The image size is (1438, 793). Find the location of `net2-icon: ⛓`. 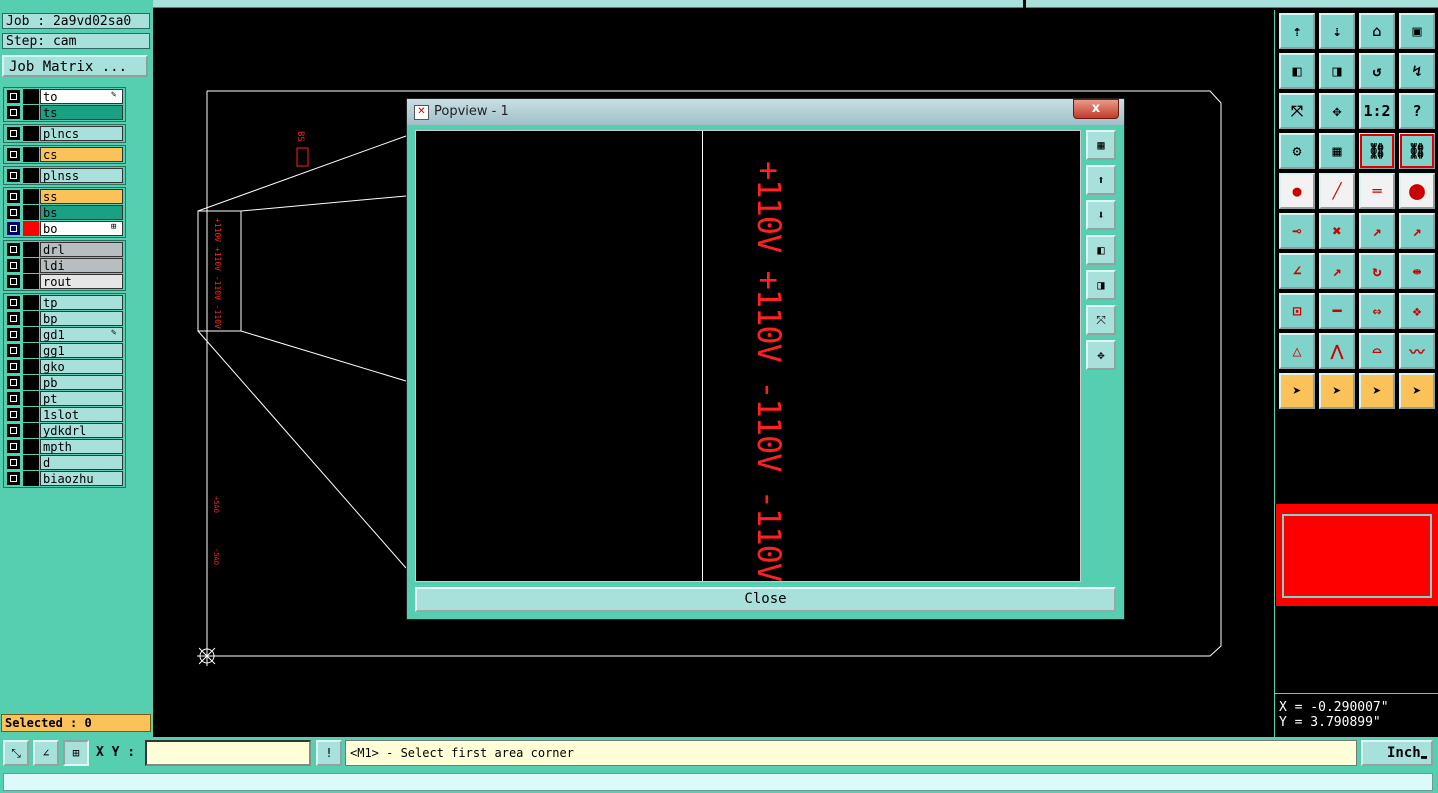

net2-icon: ⛓ is located at coordinates (1417, 151).